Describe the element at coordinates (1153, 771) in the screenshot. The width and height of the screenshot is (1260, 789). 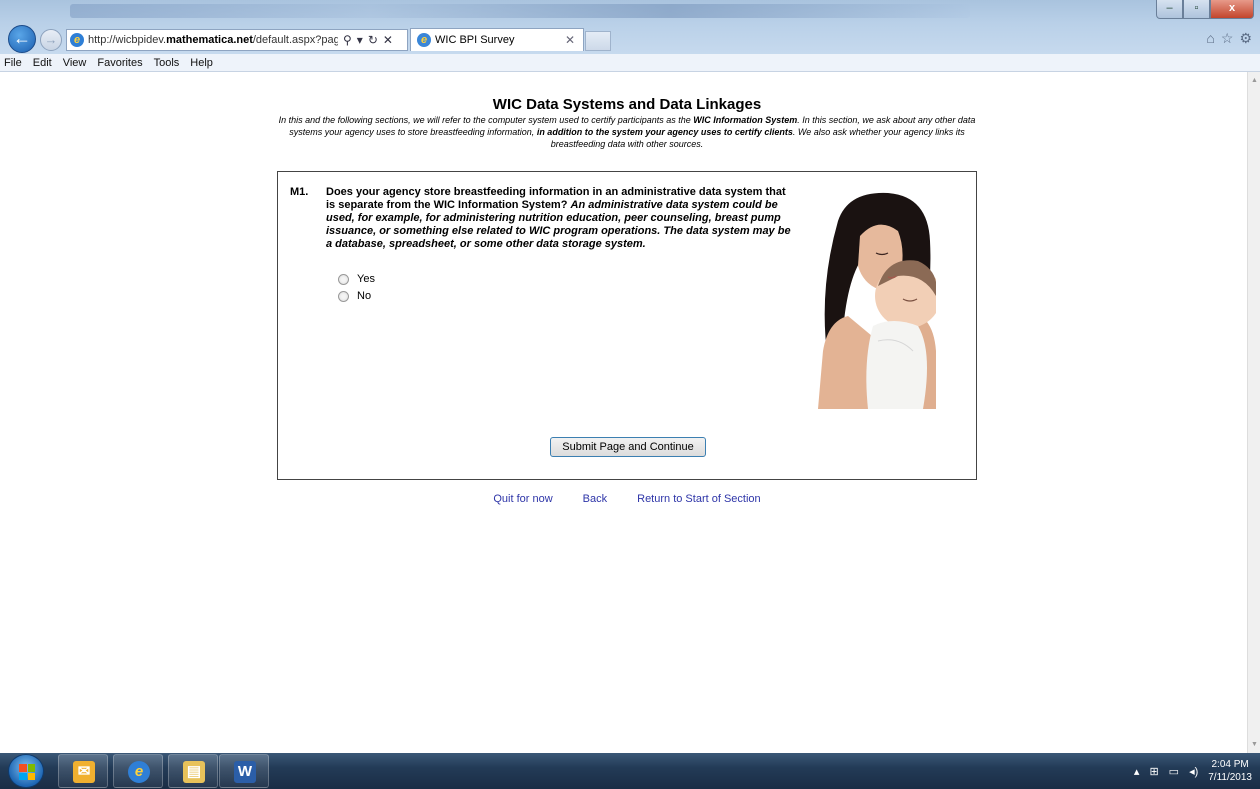
I see `network-icon: ⊞` at that location.